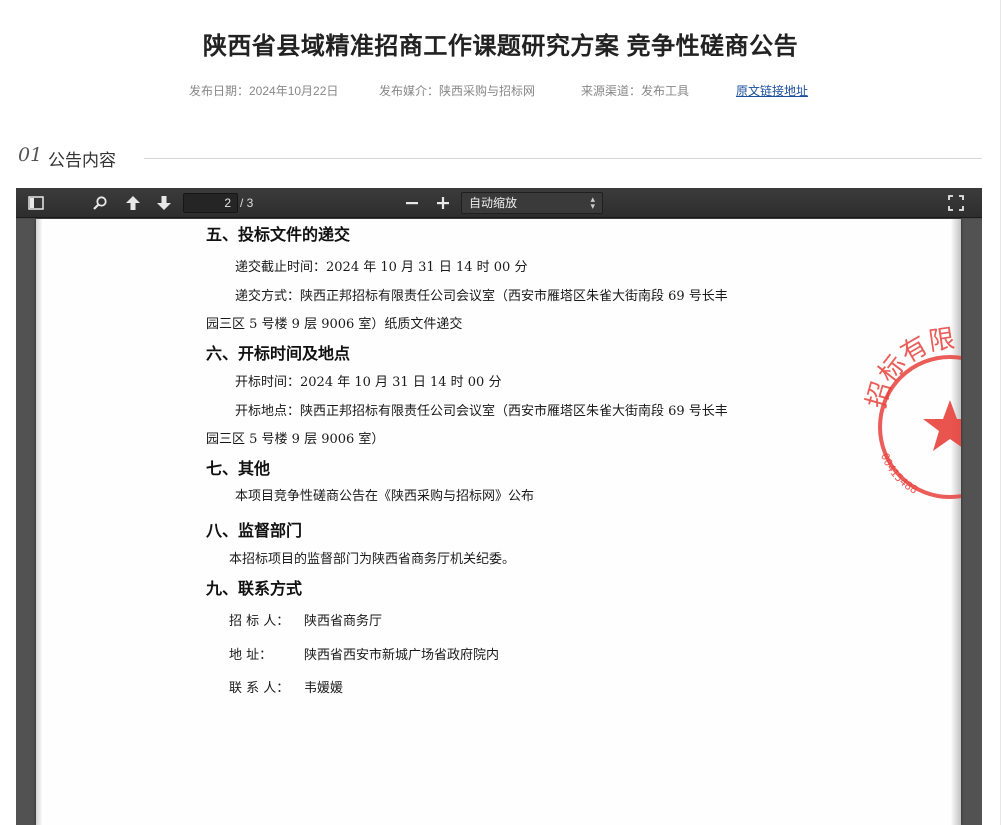  What do you see at coordinates (772, 90) in the screenshot?
I see `original-link: 原文链接地址` at bounding box center [772, 90].